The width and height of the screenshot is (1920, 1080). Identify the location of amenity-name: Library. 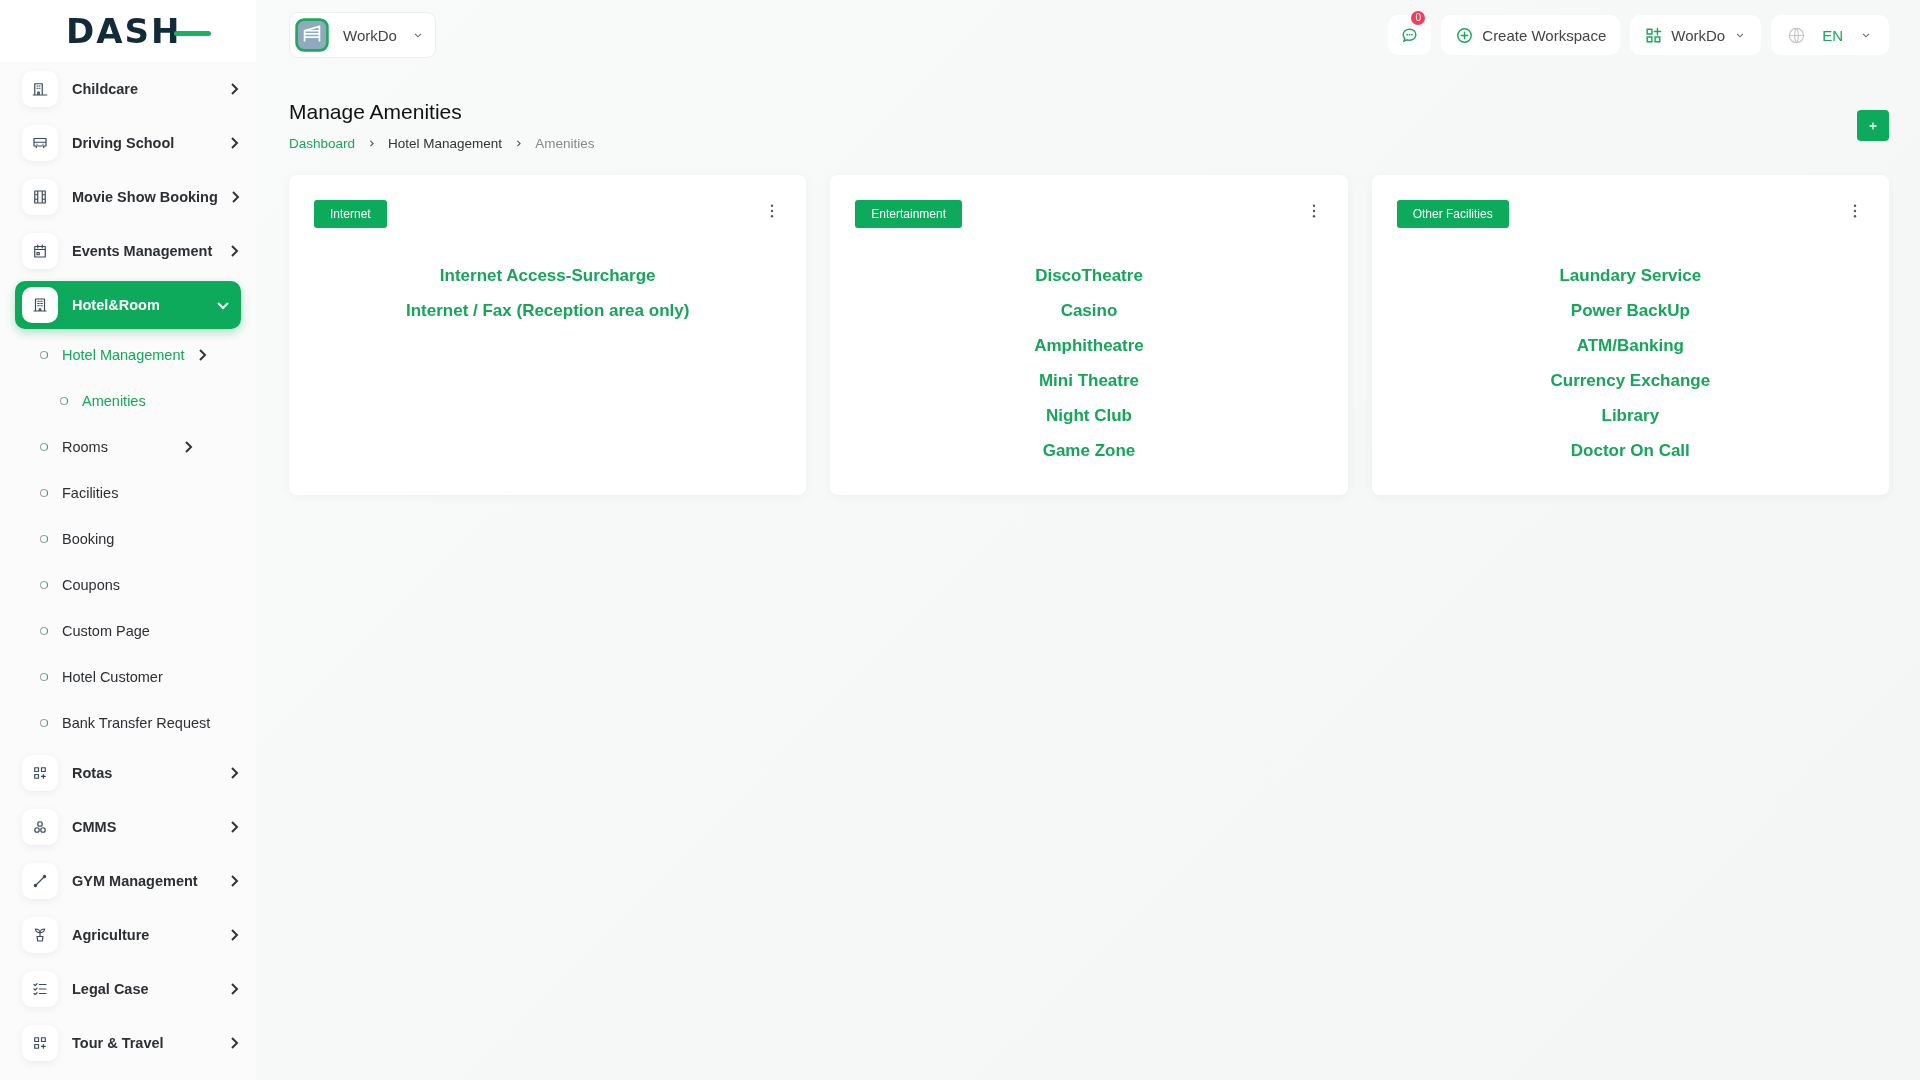
(1630, 416).